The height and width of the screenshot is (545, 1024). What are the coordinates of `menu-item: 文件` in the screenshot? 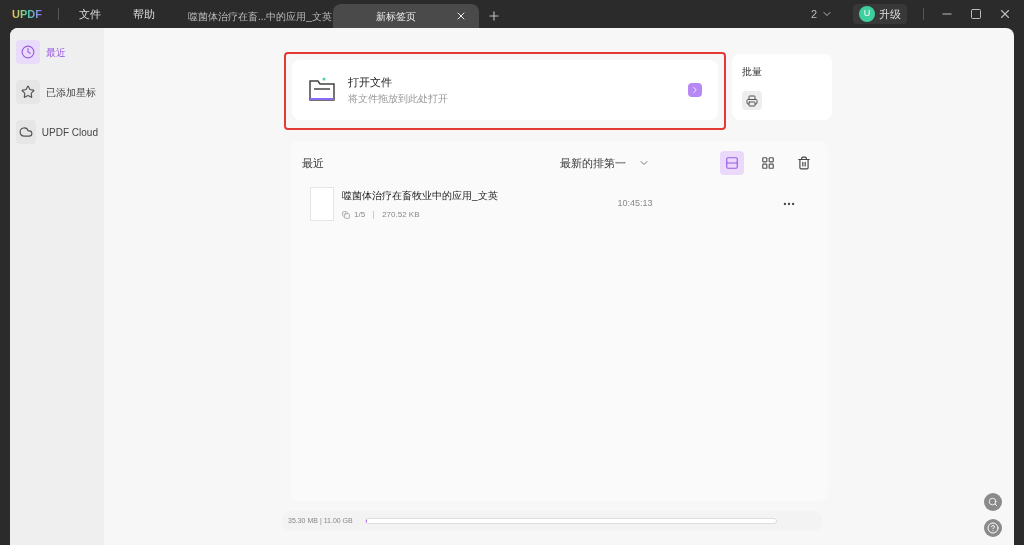 It's located at (89, 14).